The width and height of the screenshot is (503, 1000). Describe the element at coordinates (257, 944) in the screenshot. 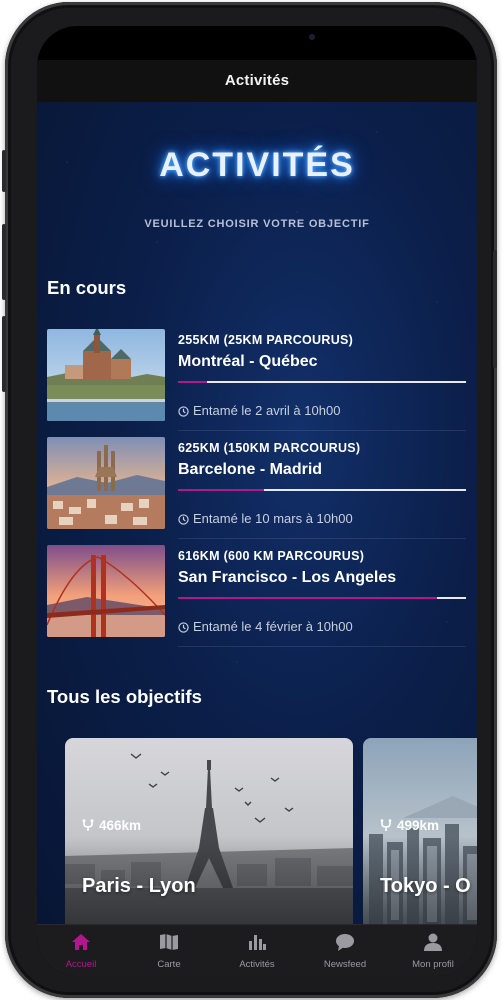

I see `bar-chart-icon` at that location.